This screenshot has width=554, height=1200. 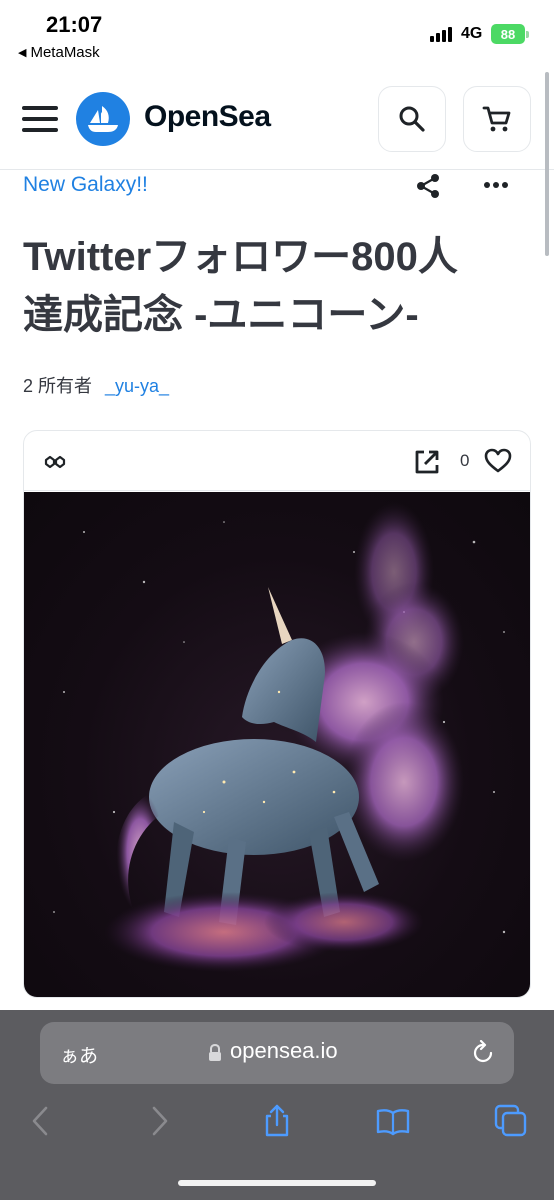 I want to click on cart-button, so click(x=497, y=119).